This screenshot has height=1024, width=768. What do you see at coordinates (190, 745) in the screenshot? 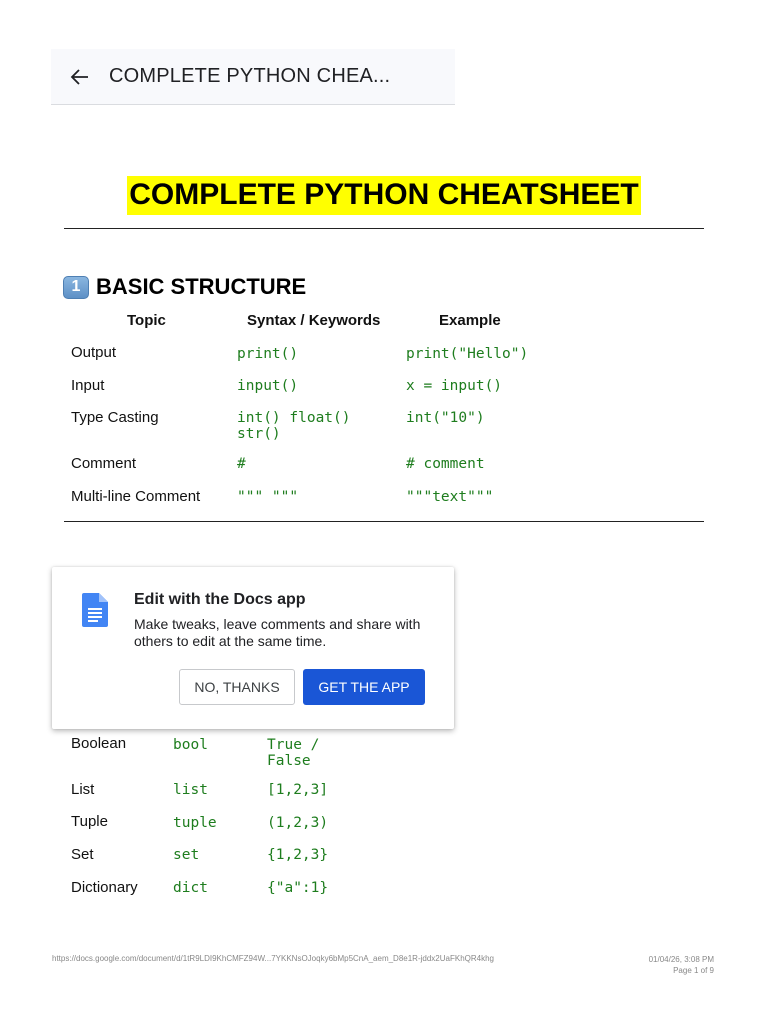
I see `table-cell-syntax: bool` at bounding box center [190, 745].